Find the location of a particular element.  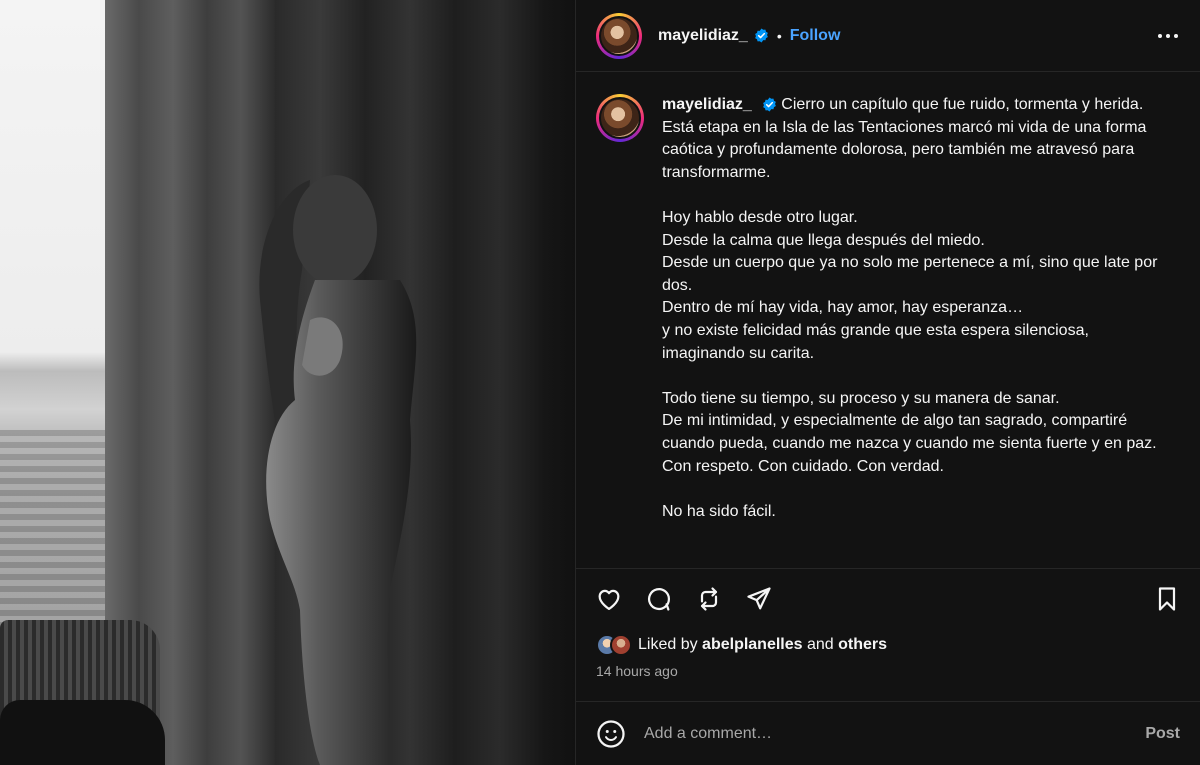

likes-conjunction: and is located at coordinates (820, 644).